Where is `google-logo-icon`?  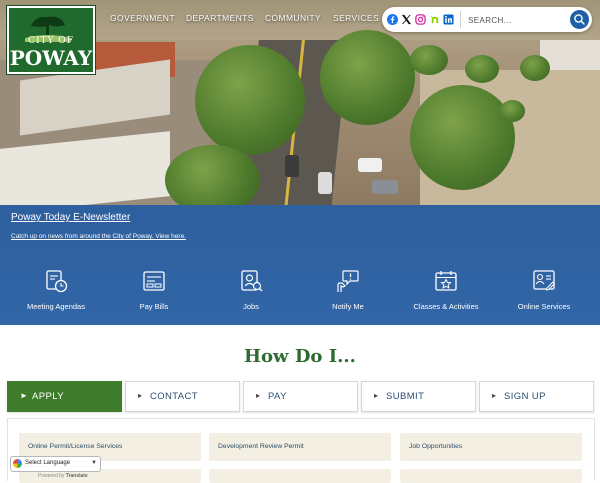
google-logo-icon is located at coordinates (17, 463).